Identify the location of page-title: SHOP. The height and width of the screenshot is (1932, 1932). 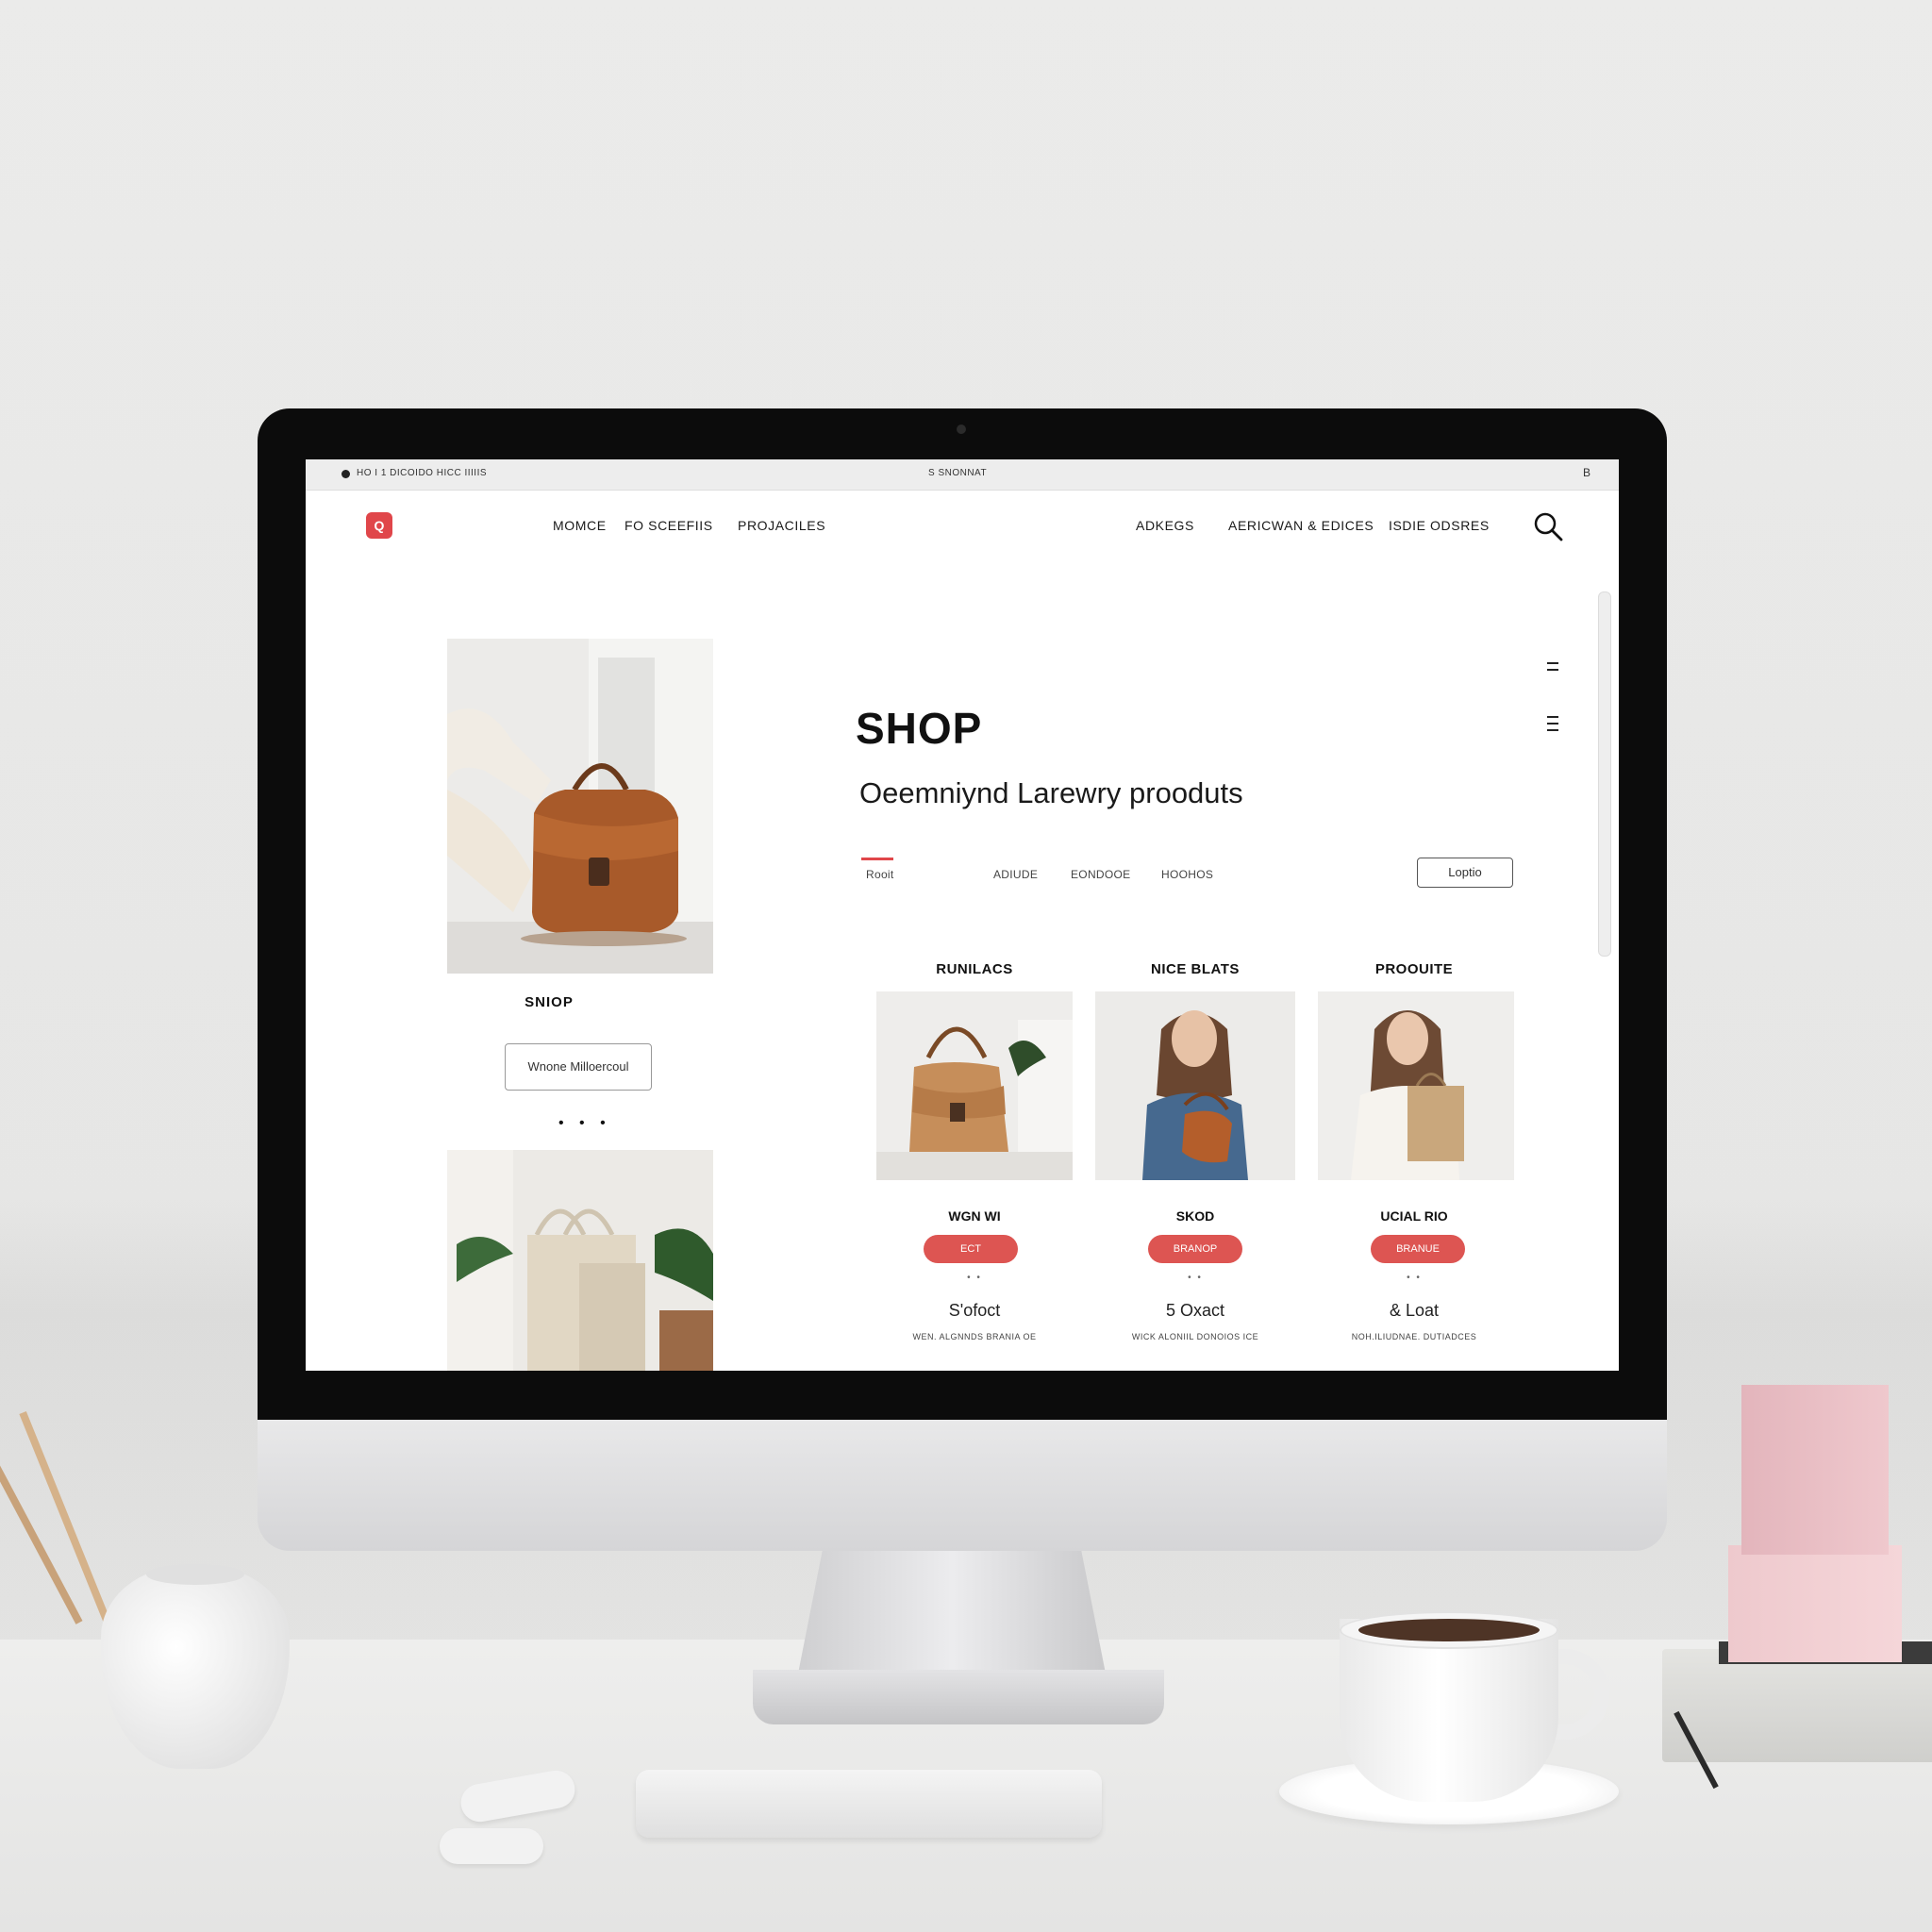
(920, 729).